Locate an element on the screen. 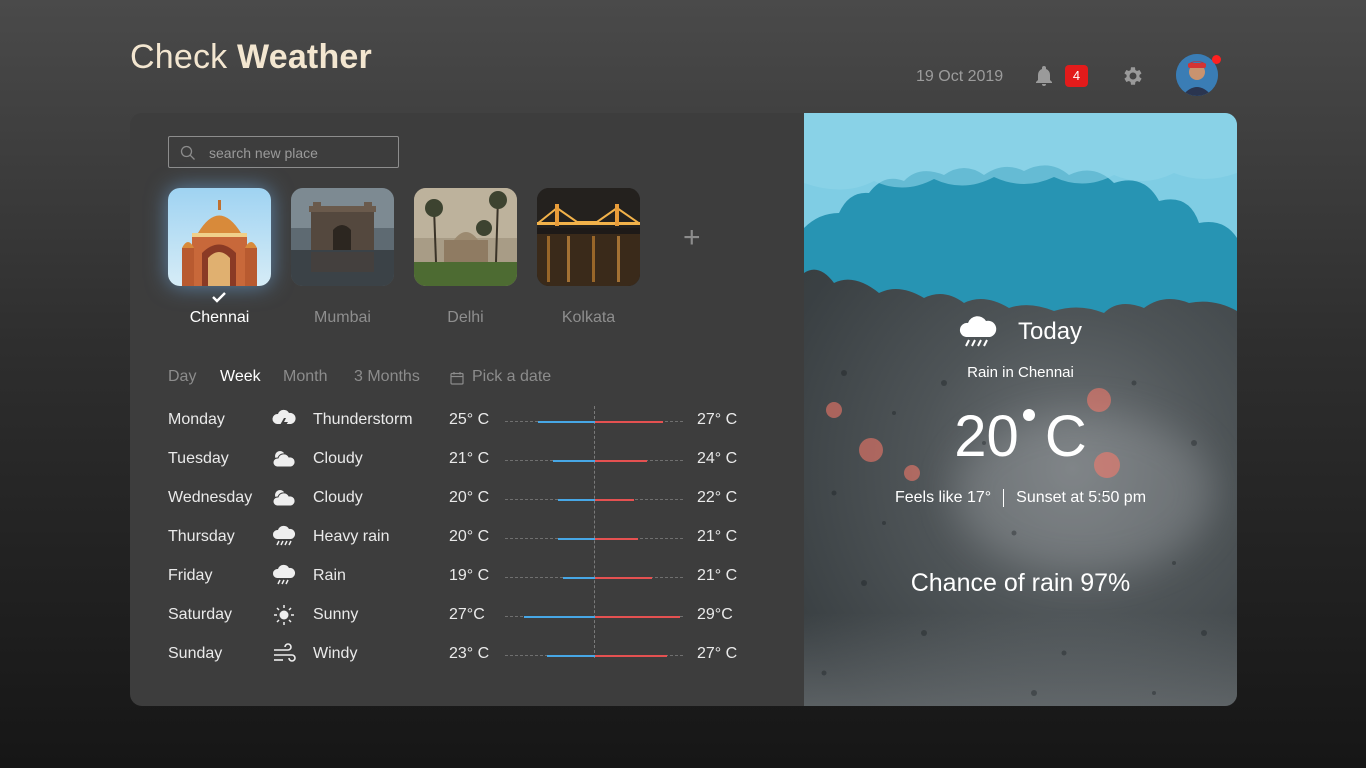 Image resolution: width=1366 pixels, height=768 pixels. rain-icon is located at coordinates (284, 576).